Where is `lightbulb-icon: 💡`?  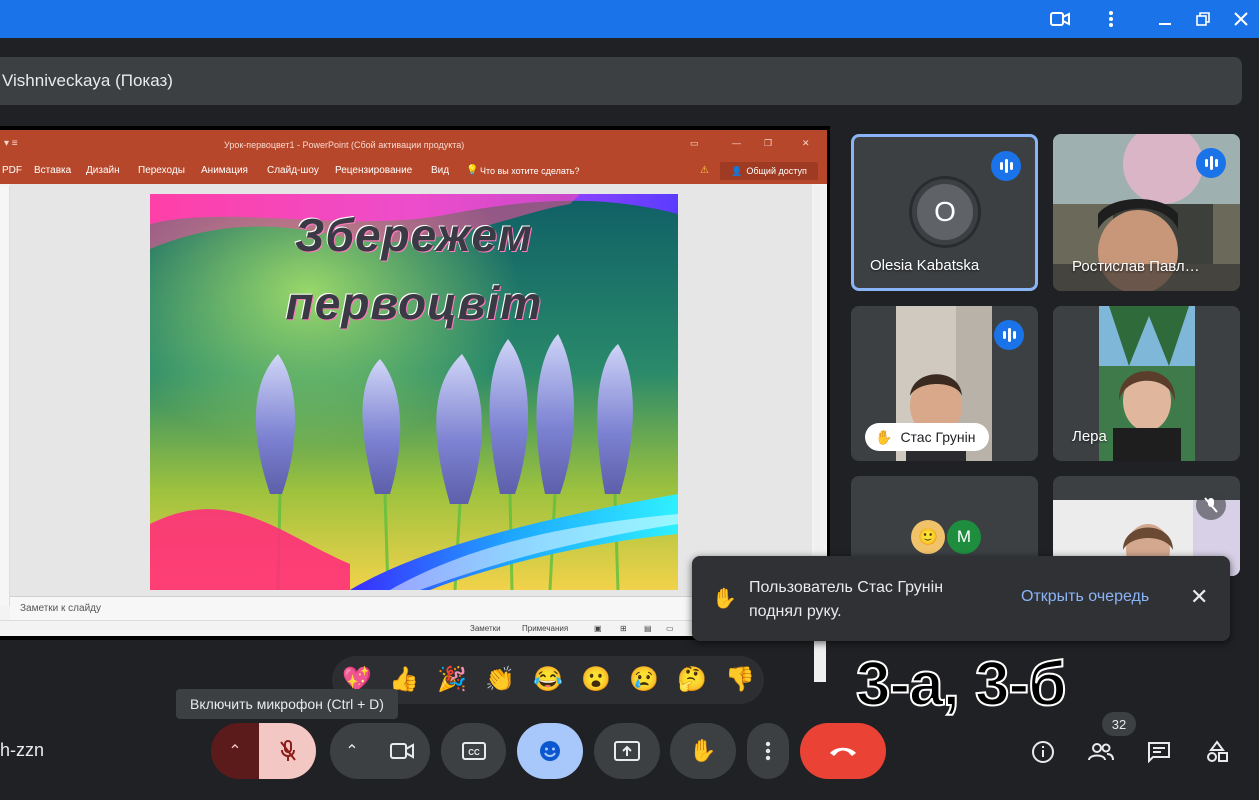
lightbulb-icon: 💡 is located at coordinates (472, 170).